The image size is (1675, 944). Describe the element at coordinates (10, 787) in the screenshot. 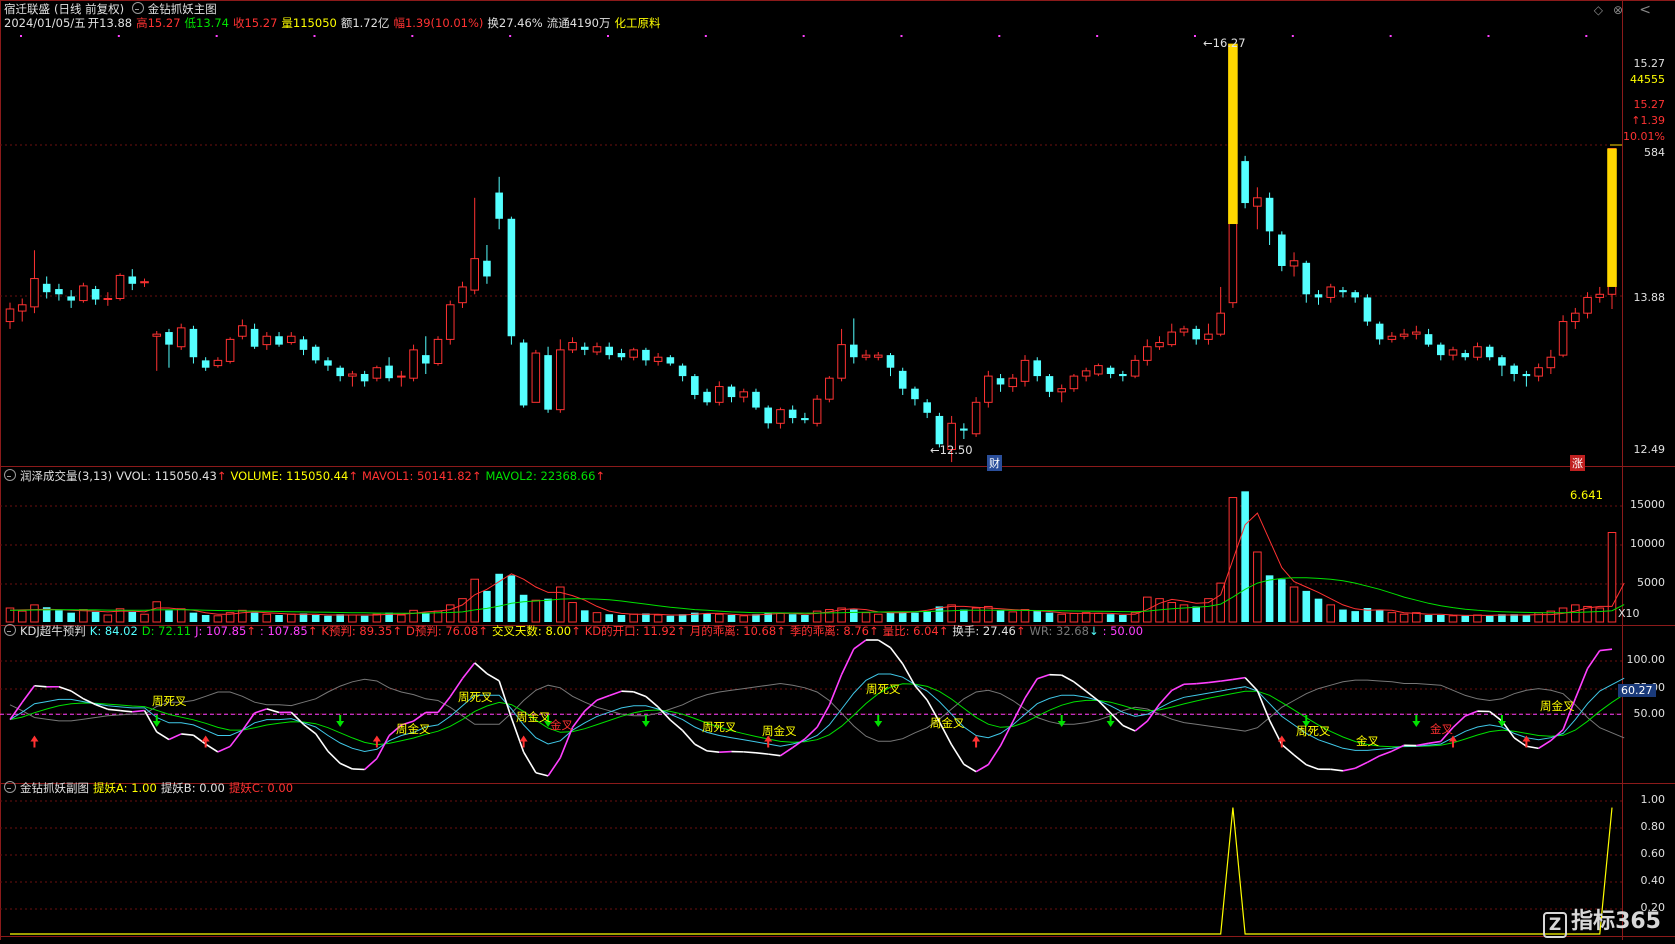

I see `sub-settings-icon` at that location.